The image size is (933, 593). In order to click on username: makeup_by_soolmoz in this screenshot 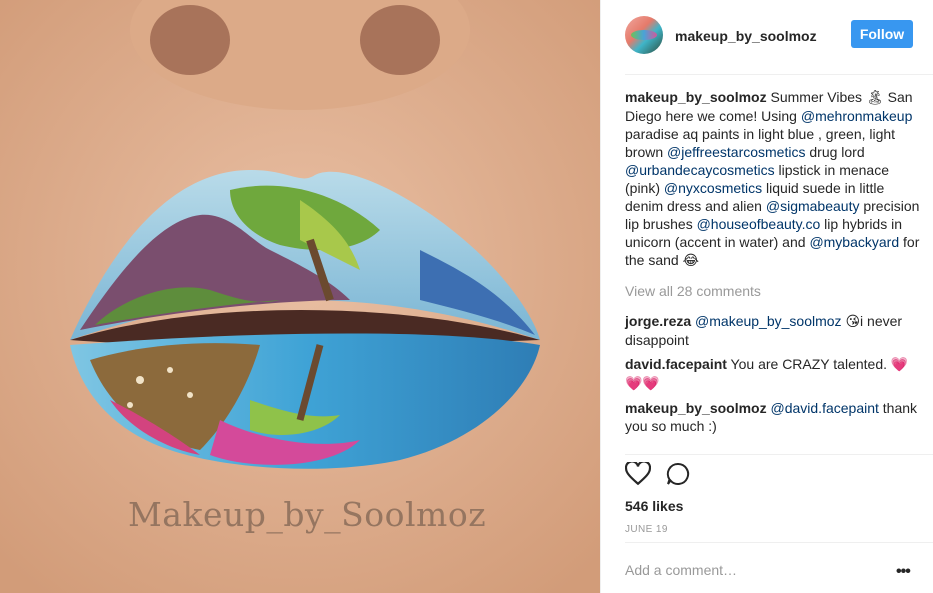, I will do `click(746, 36)`.